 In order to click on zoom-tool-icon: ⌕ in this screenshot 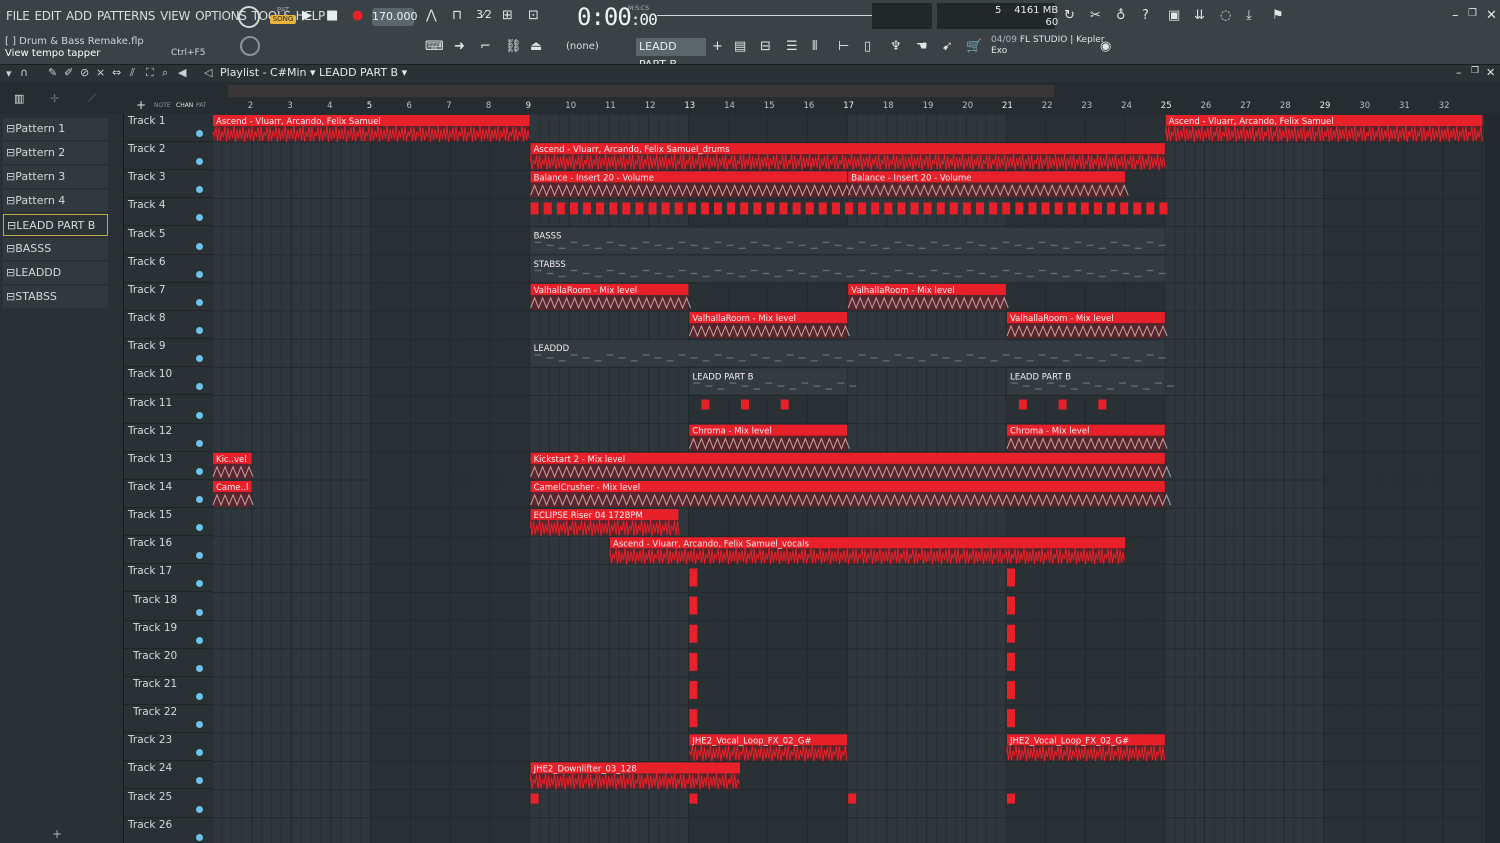, I will do `click(165, 73)`.